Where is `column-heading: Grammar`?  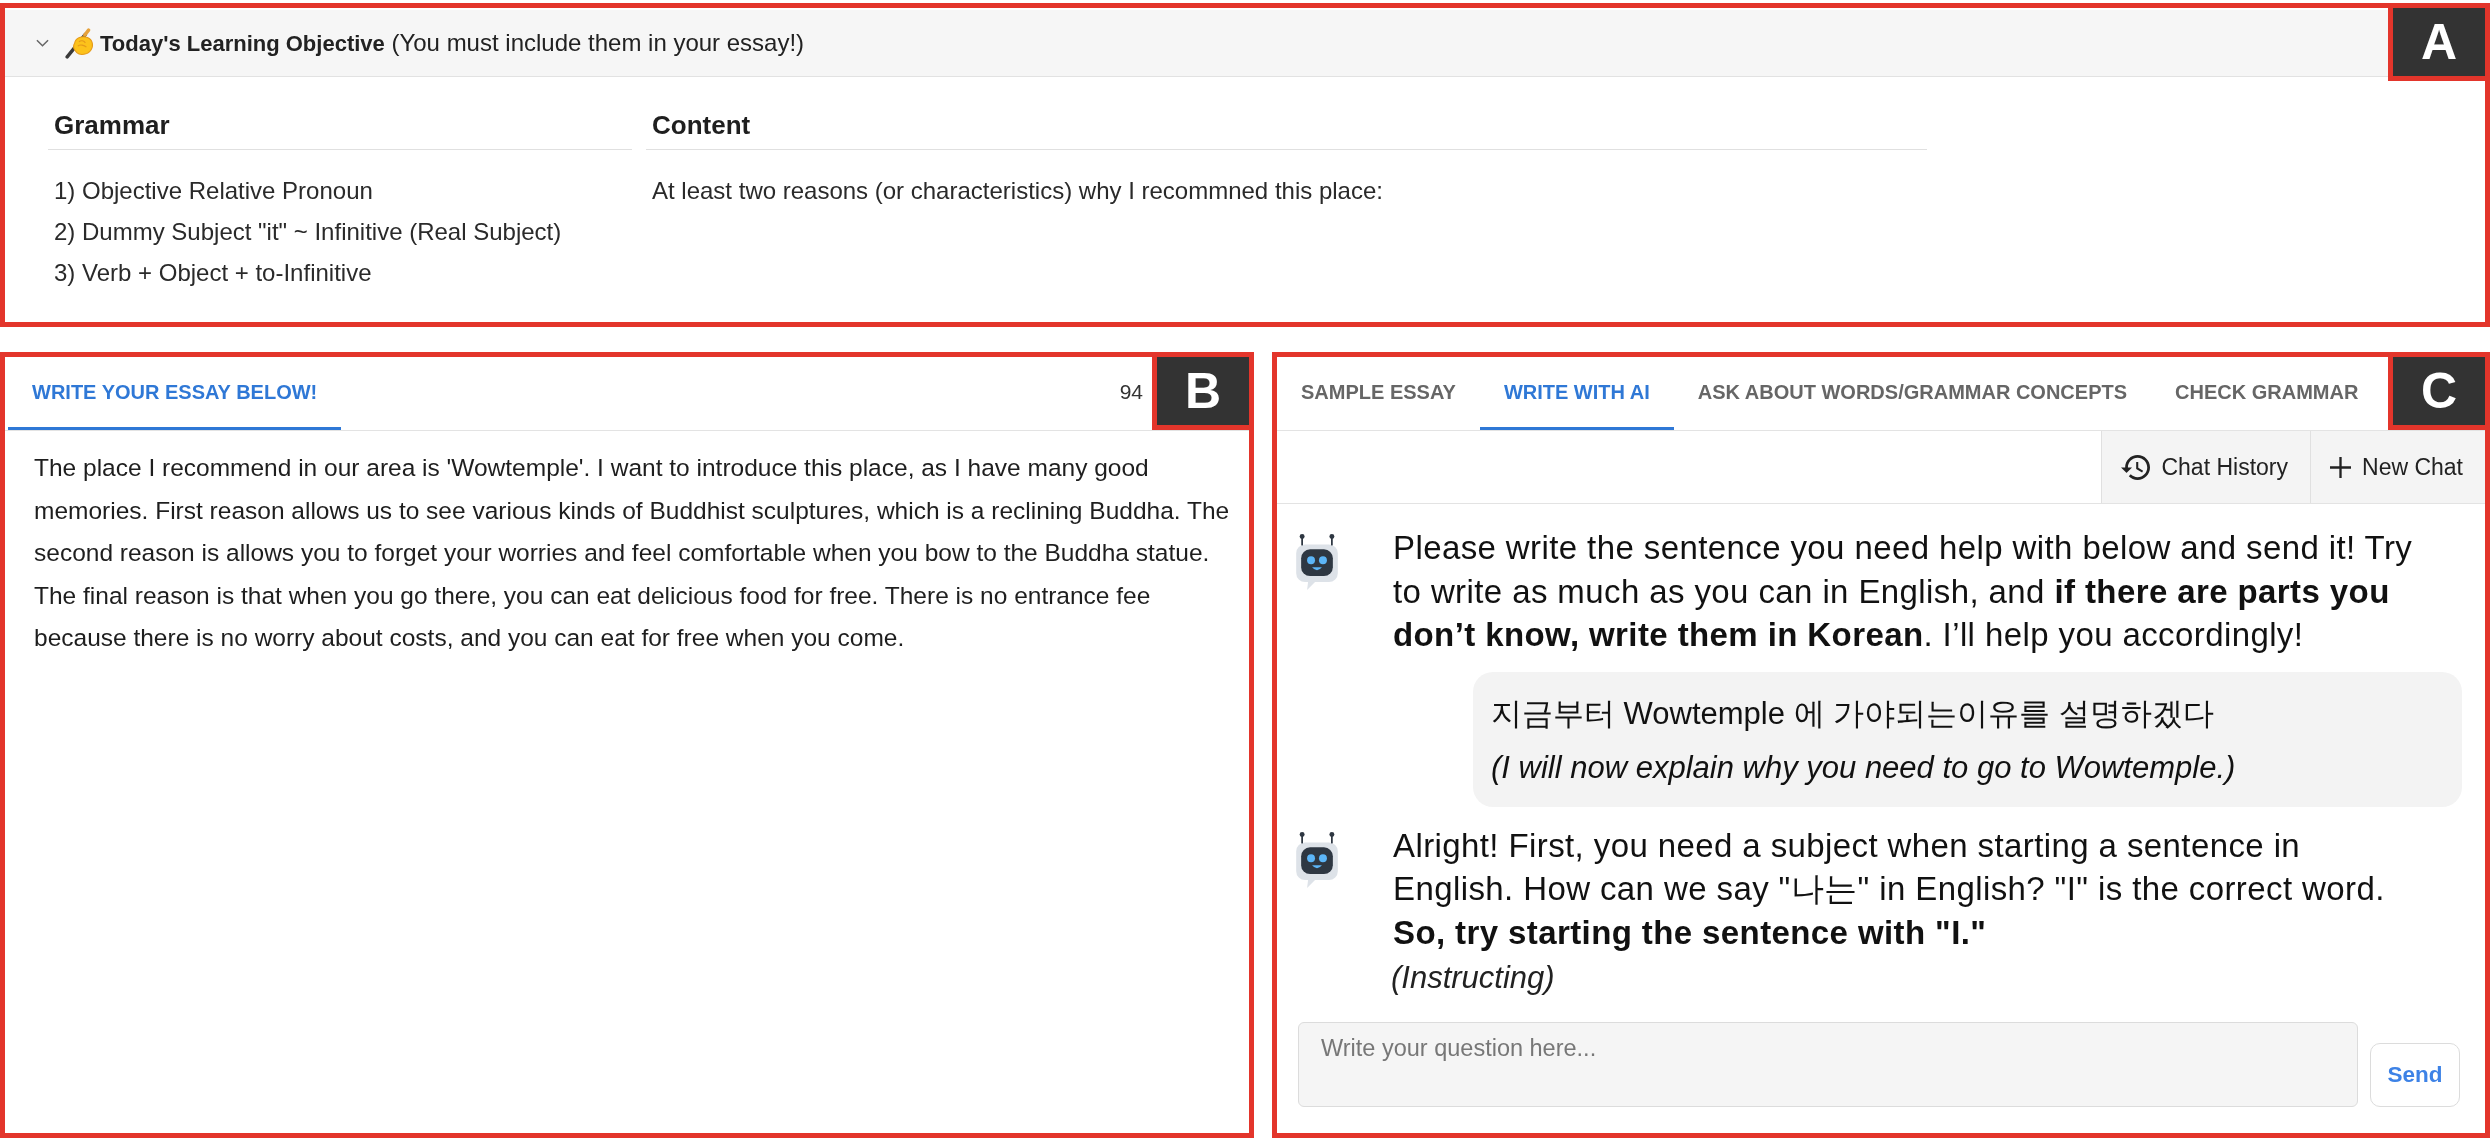 column-heading: Grammar is located at coordinates (340, 126).